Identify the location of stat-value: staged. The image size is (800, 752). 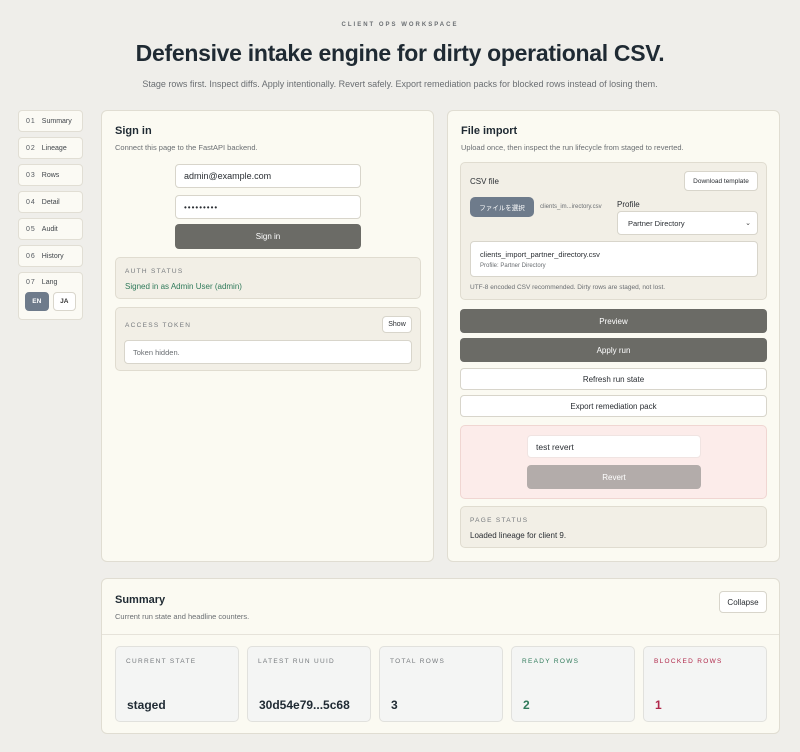
(146, 705).